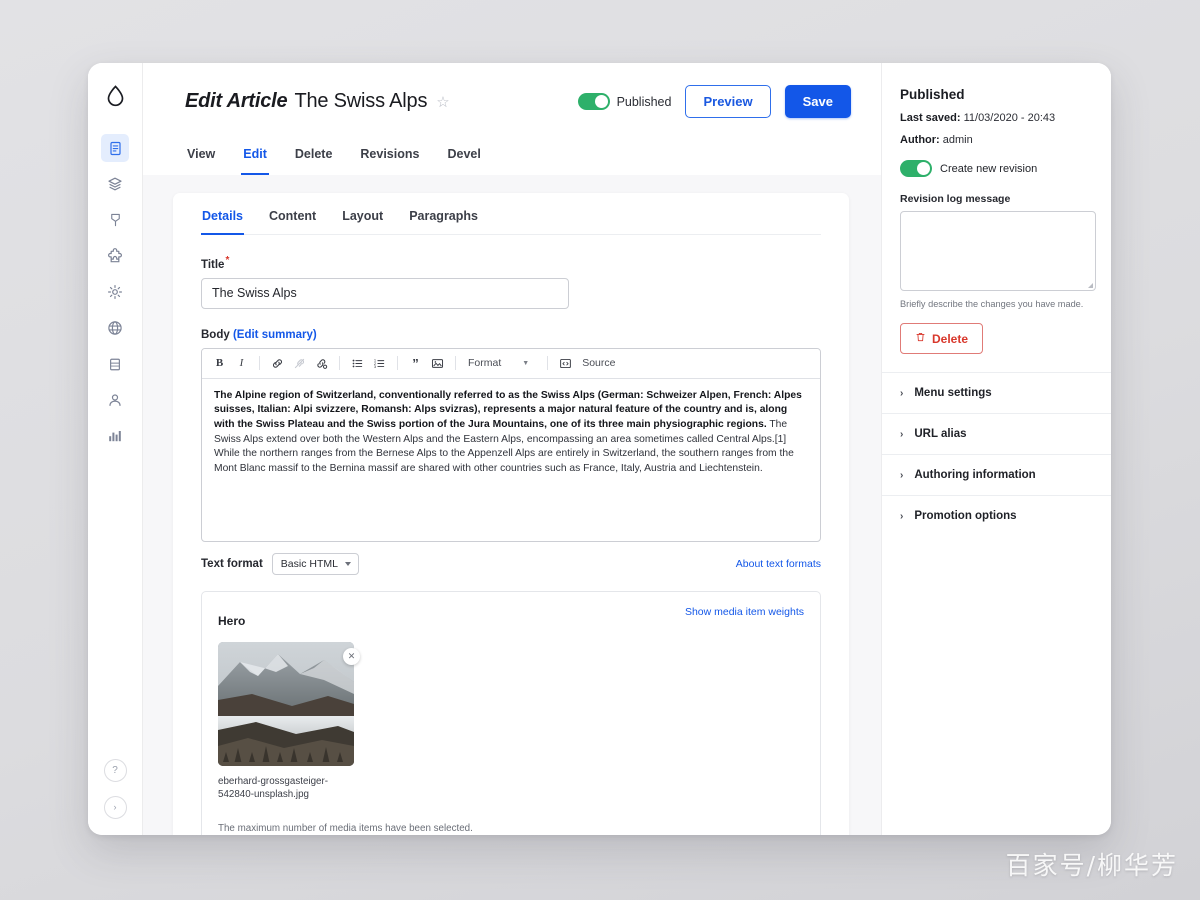 The height and width of the screenshot is (900, 1200). What do you see at coordinates (115, 807) in the screenshot?
I see `expand-sidebar-chevron-right-icon: ›` at bounding box center [115, 807].